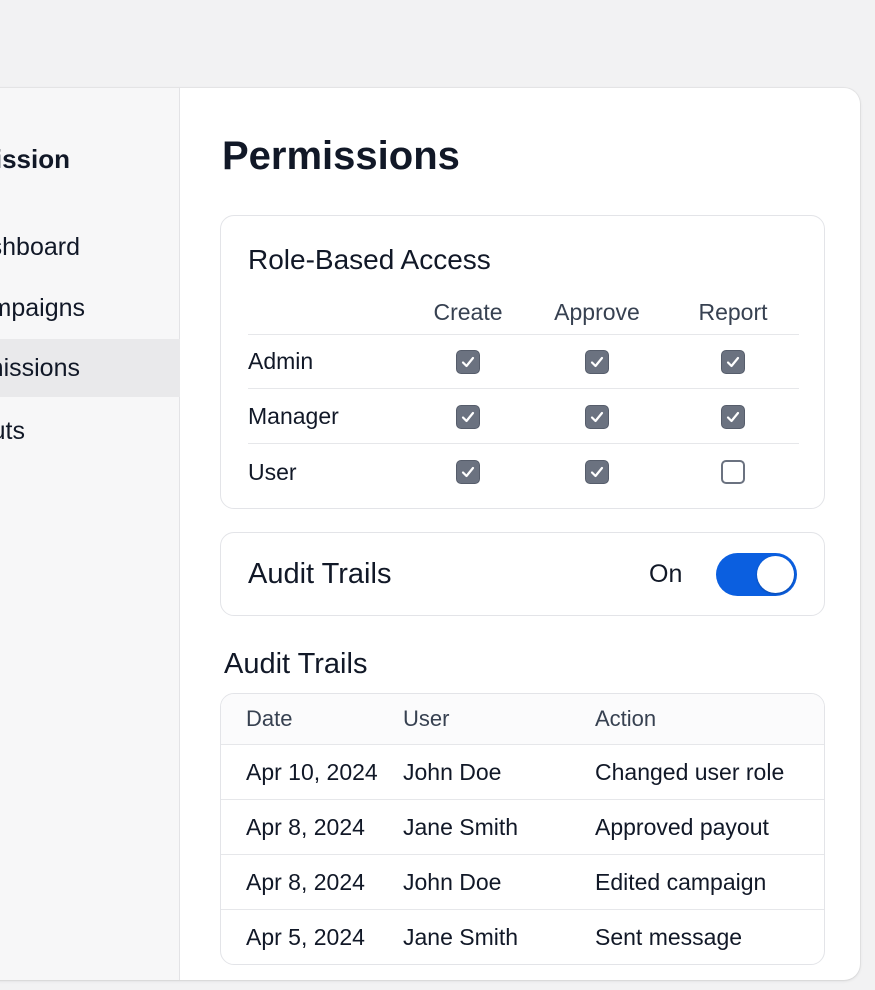 The image size is (875, 990). I want to click on table-row: Apr 8, 2024 Jane Smith Approved payout, so click(522, 827).